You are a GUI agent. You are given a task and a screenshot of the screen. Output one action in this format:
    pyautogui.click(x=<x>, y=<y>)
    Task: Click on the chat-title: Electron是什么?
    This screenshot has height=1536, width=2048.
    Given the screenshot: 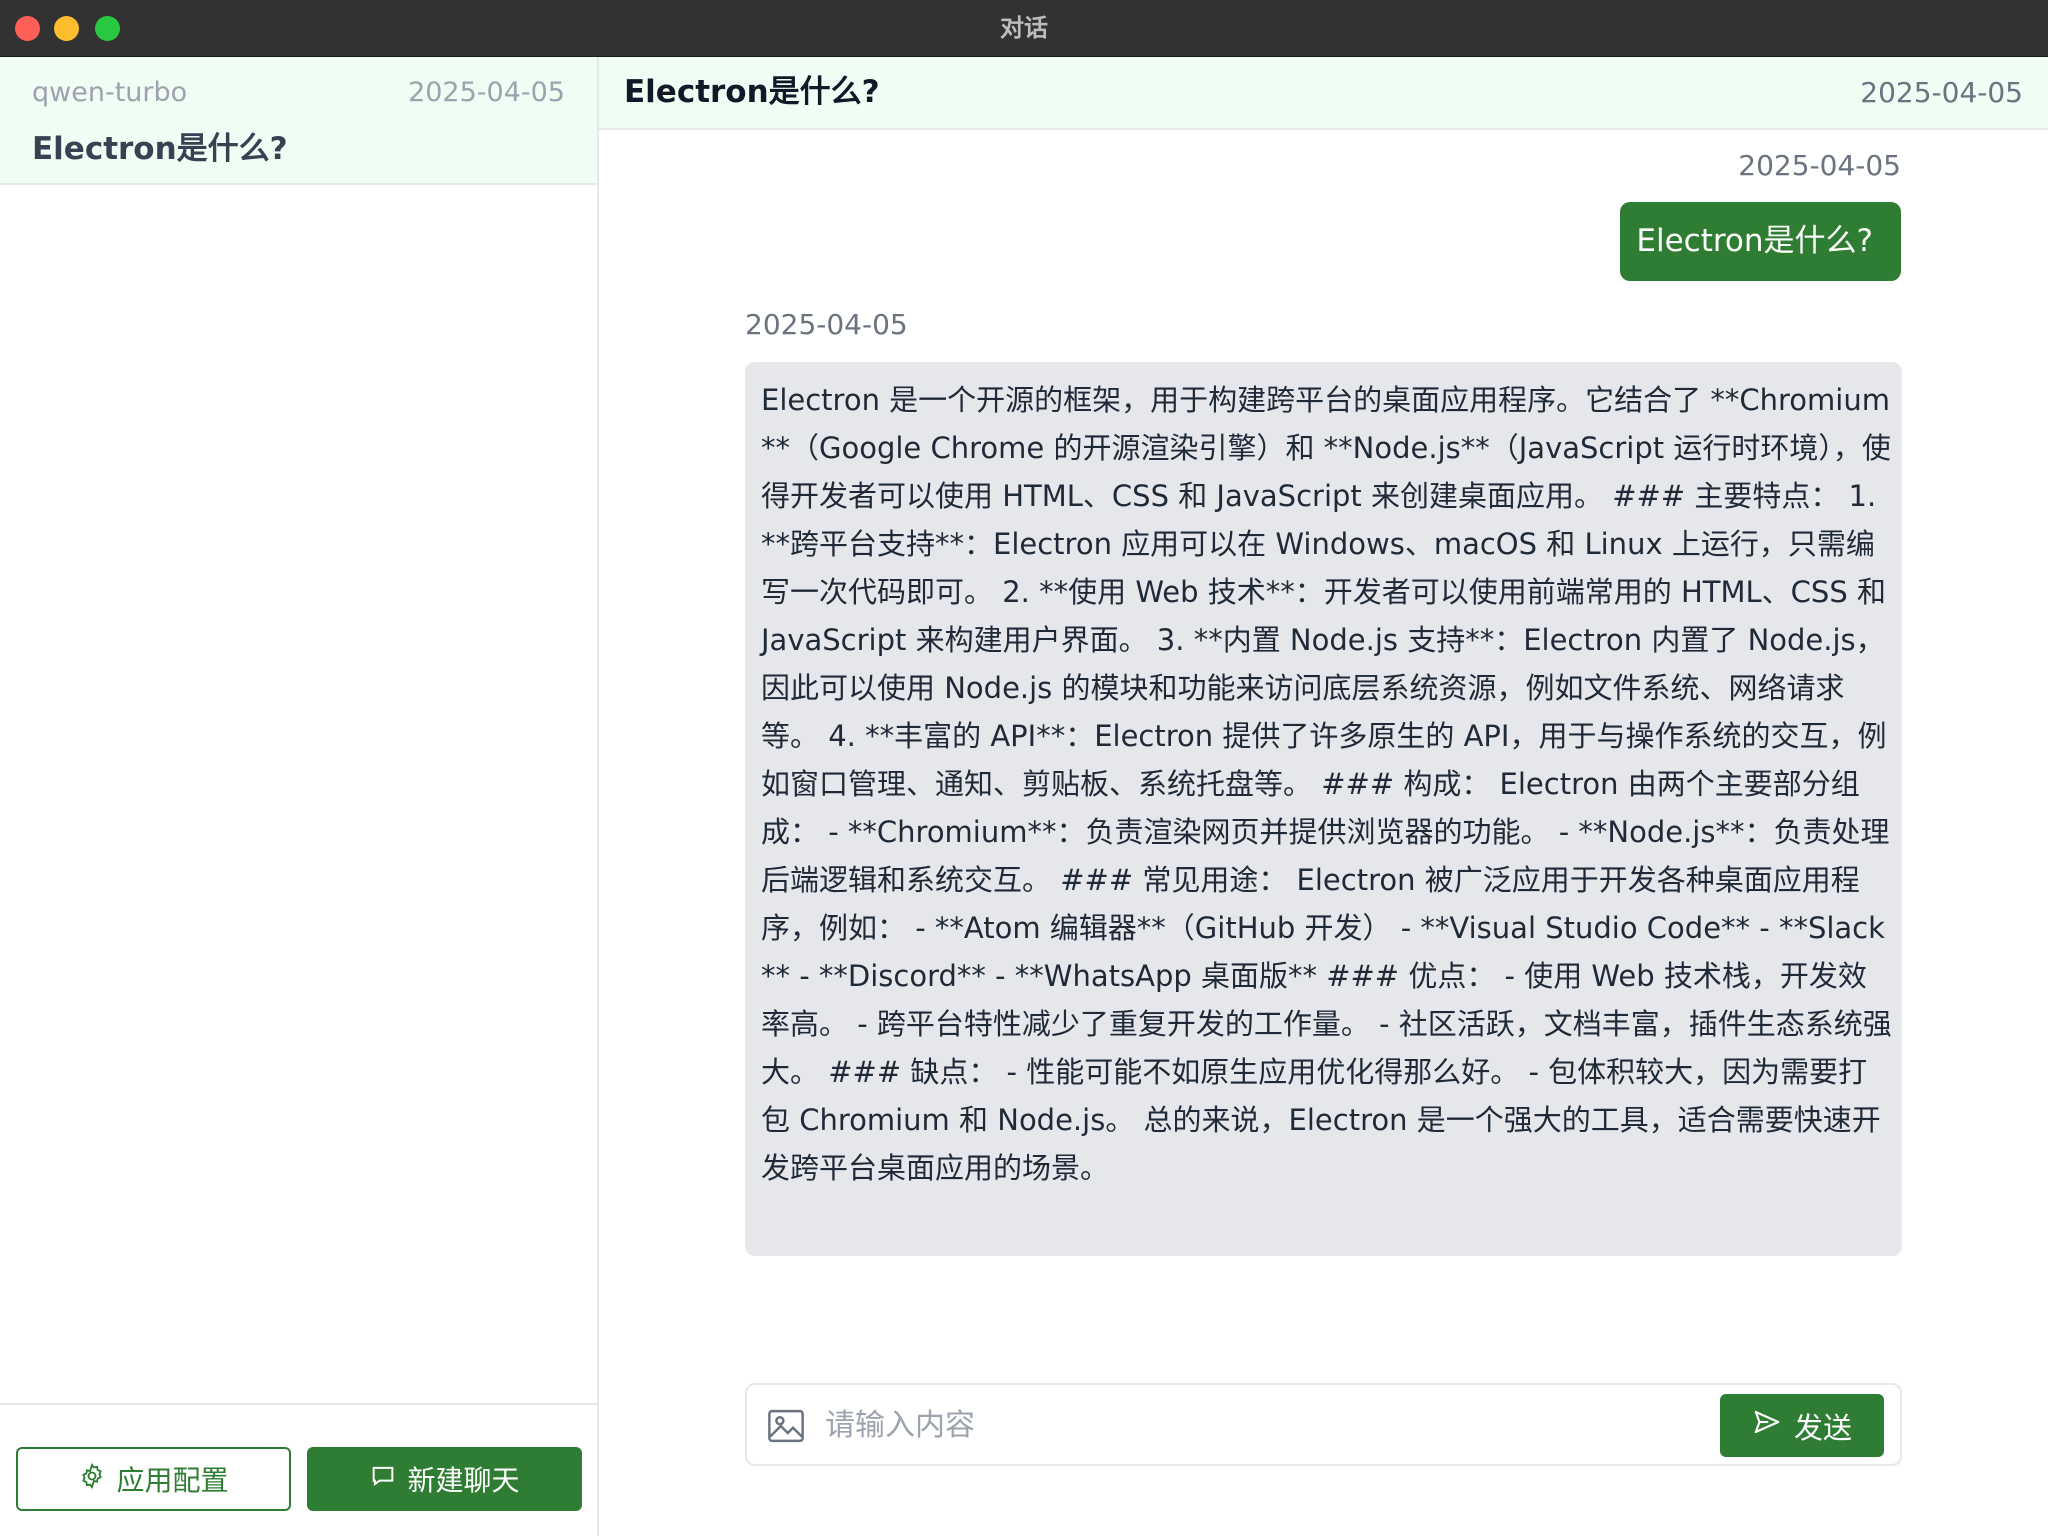 What is the action you would take?
    pyautogui.click(x=752, y=92)
    